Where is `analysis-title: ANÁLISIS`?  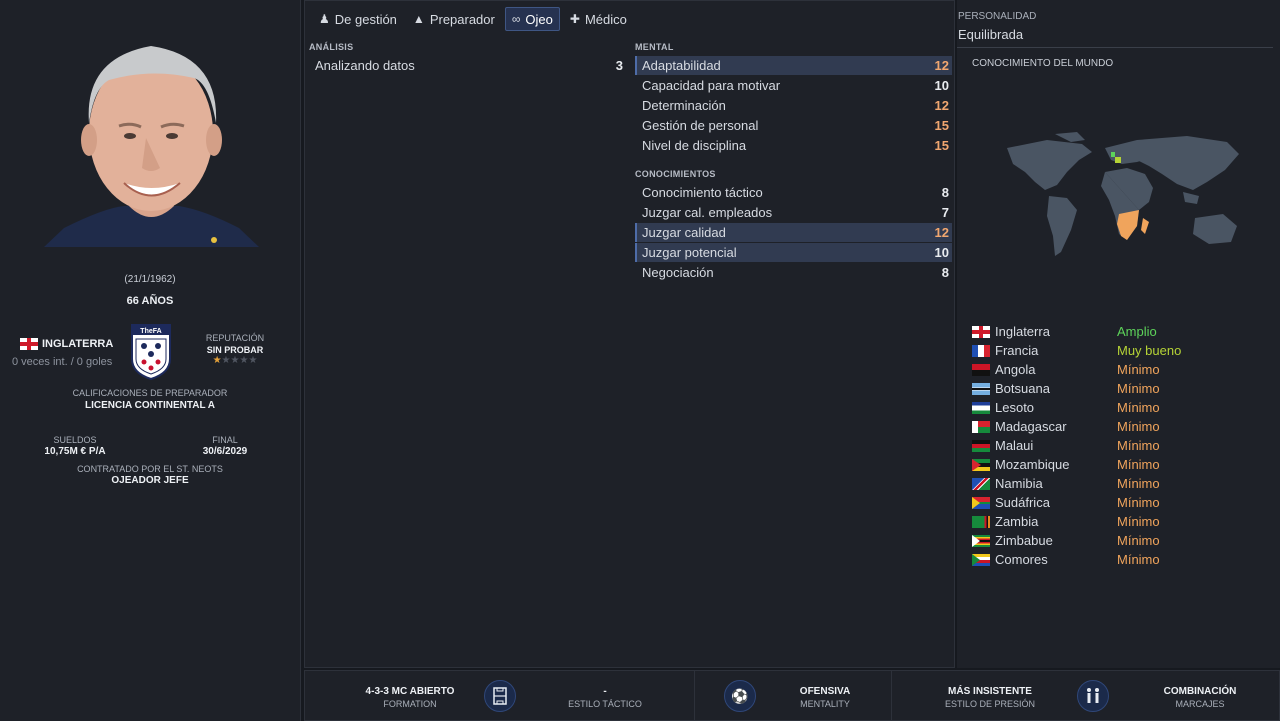
analysis-title: ANÁLISIS is located at coordinates (331, 47).